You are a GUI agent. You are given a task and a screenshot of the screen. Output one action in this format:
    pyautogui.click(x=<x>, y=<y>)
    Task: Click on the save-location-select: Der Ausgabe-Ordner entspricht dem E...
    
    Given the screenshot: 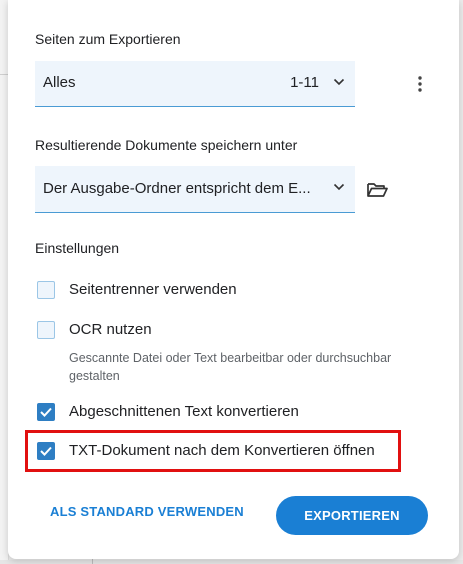 What is the action you would take?
    pyautogui.click(x=195, y=189)
    